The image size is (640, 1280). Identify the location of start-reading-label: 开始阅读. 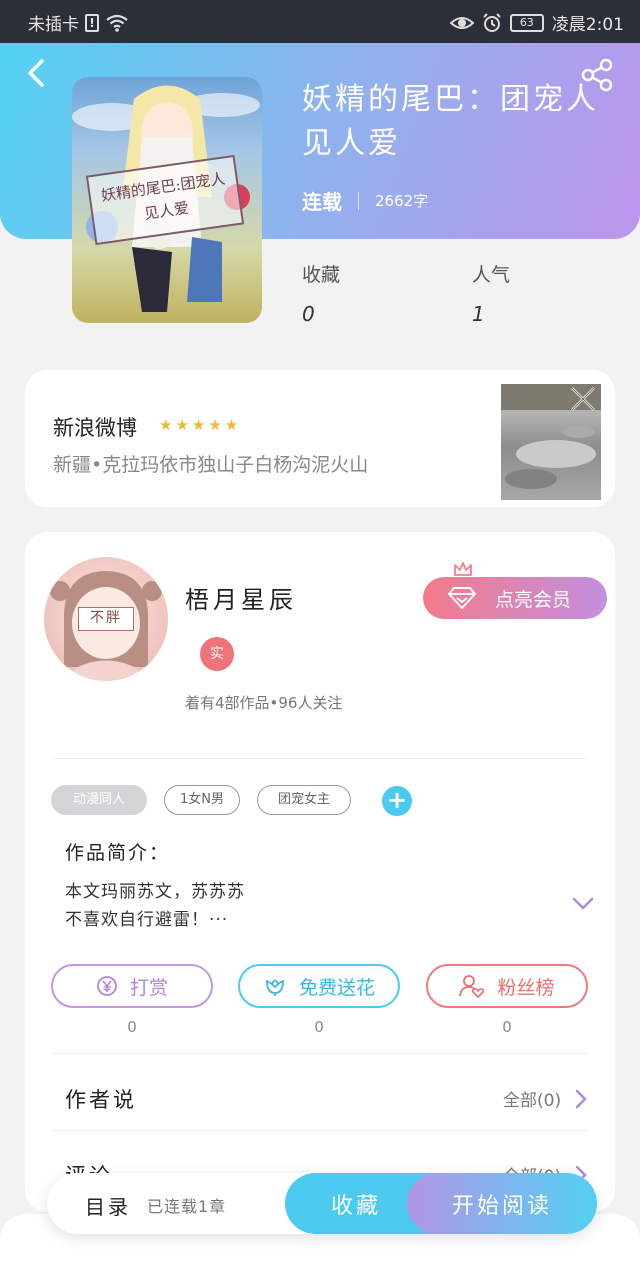
(501, 1206).